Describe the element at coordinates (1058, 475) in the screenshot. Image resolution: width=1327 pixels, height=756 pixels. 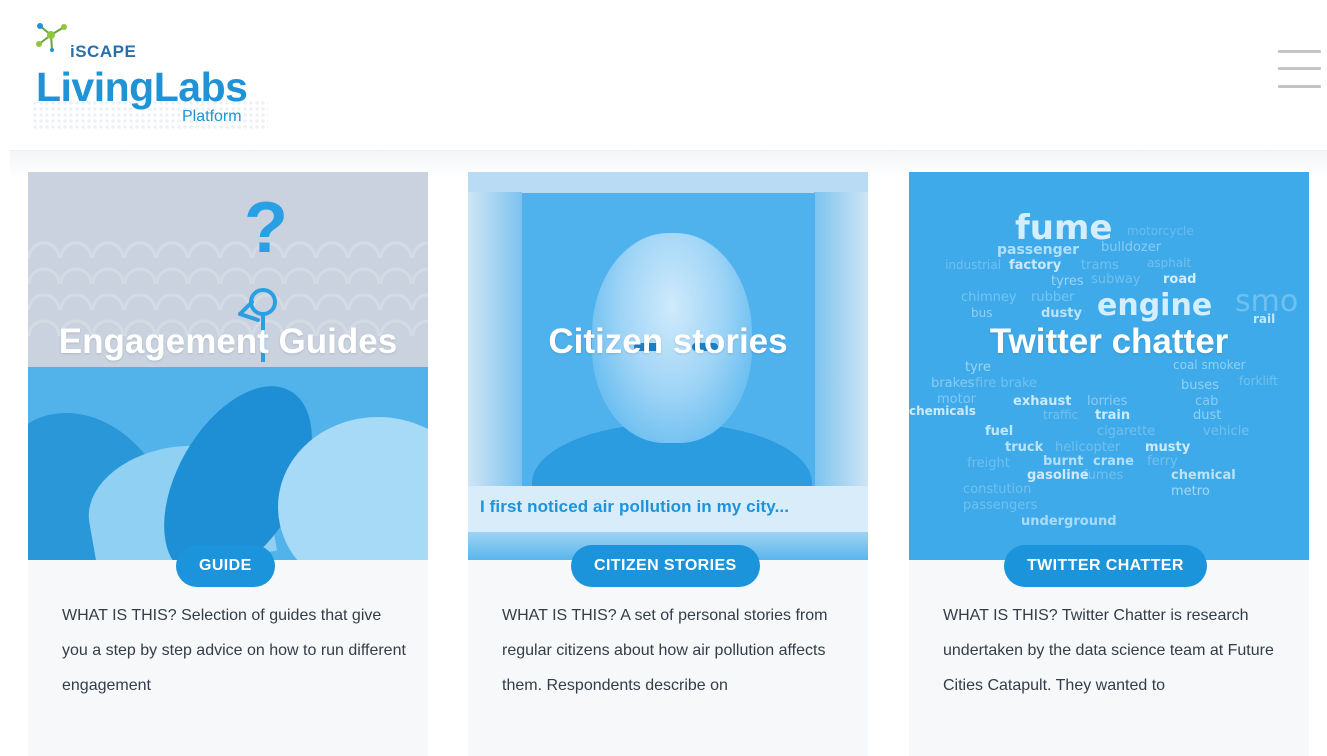
I see `word-cloud-word: gasoline` at that location.